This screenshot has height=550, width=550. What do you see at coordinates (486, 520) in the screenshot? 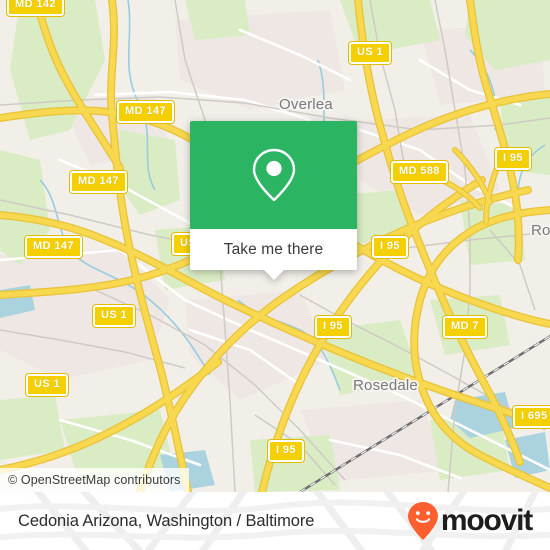
I see `moovit-wordmark: moovit` at bounding box center [486, 520].